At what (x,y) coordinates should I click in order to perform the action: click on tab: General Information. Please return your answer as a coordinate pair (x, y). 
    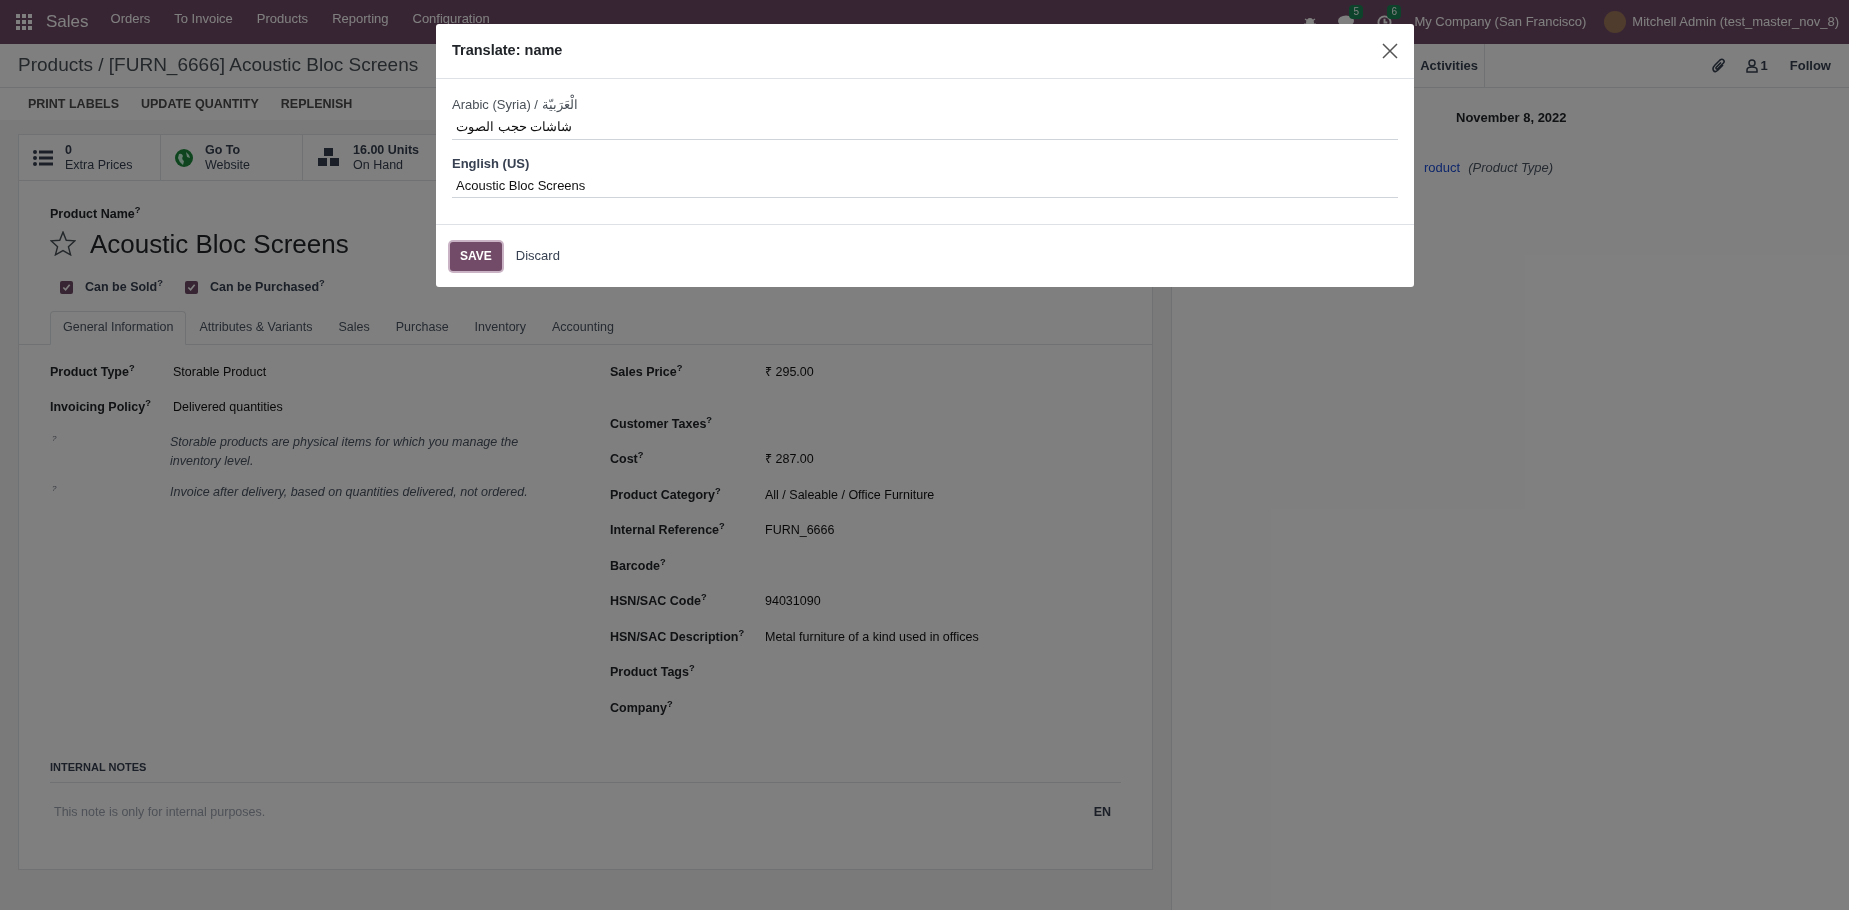
    Looking at the image, I should click on (118, 327).